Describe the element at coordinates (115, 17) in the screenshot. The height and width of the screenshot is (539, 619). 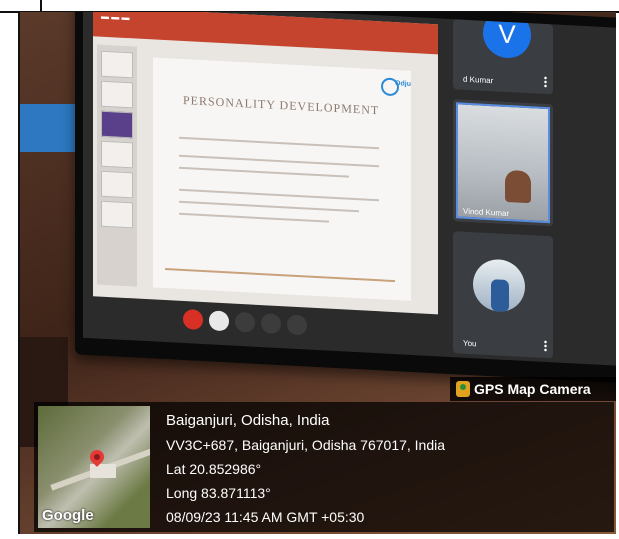
I see `ribbon-text: ▬ ▬ ▬` at that location.